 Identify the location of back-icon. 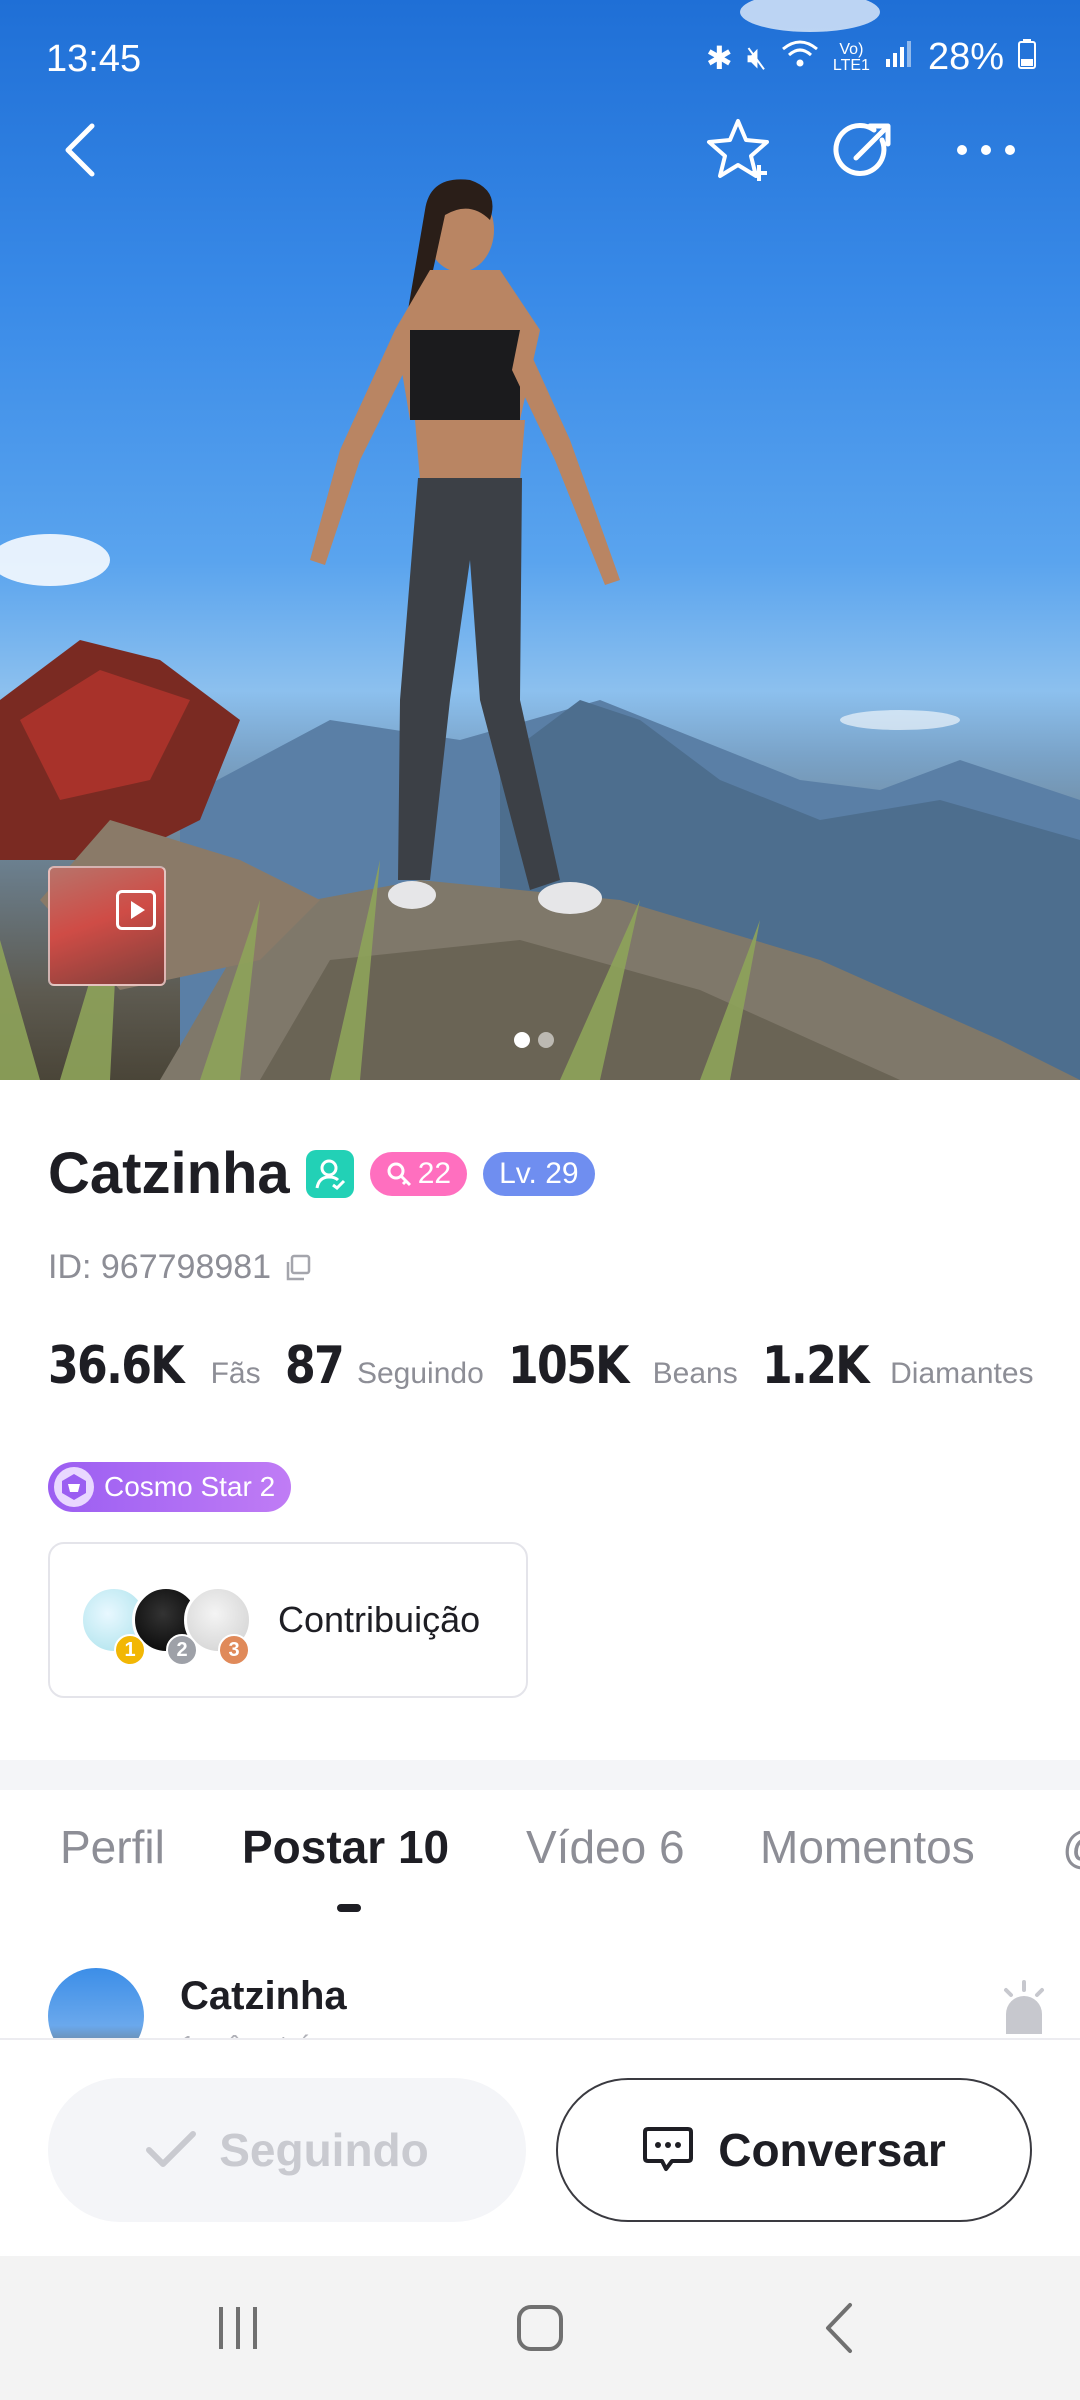
(80, 150).